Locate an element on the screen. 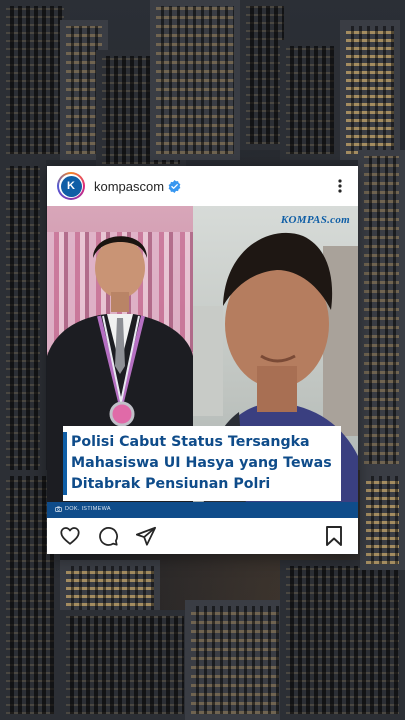 The height and width of the screenshot is (720, 405). photo-credit: DOK. ISTIMEWA is located at coordinates (83, 509).